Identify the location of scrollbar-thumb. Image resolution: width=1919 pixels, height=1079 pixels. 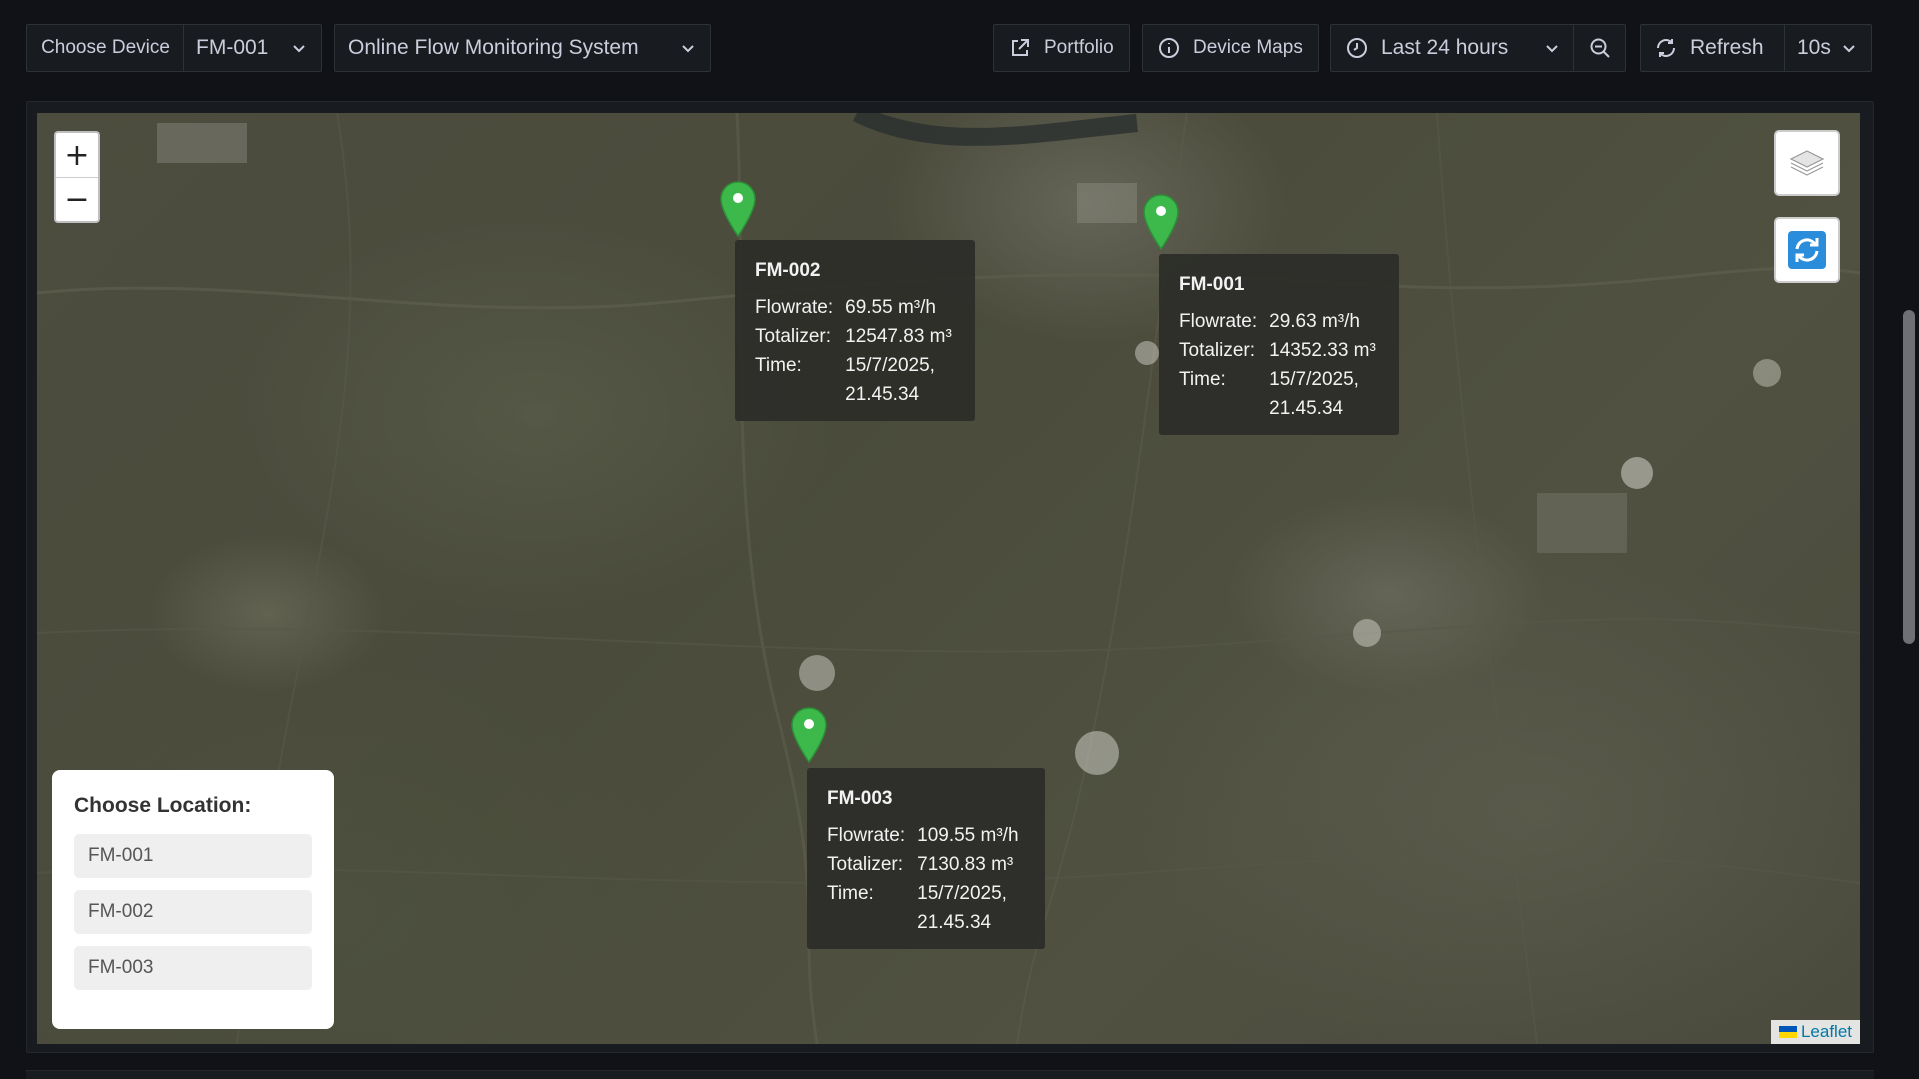
(1909, 477).